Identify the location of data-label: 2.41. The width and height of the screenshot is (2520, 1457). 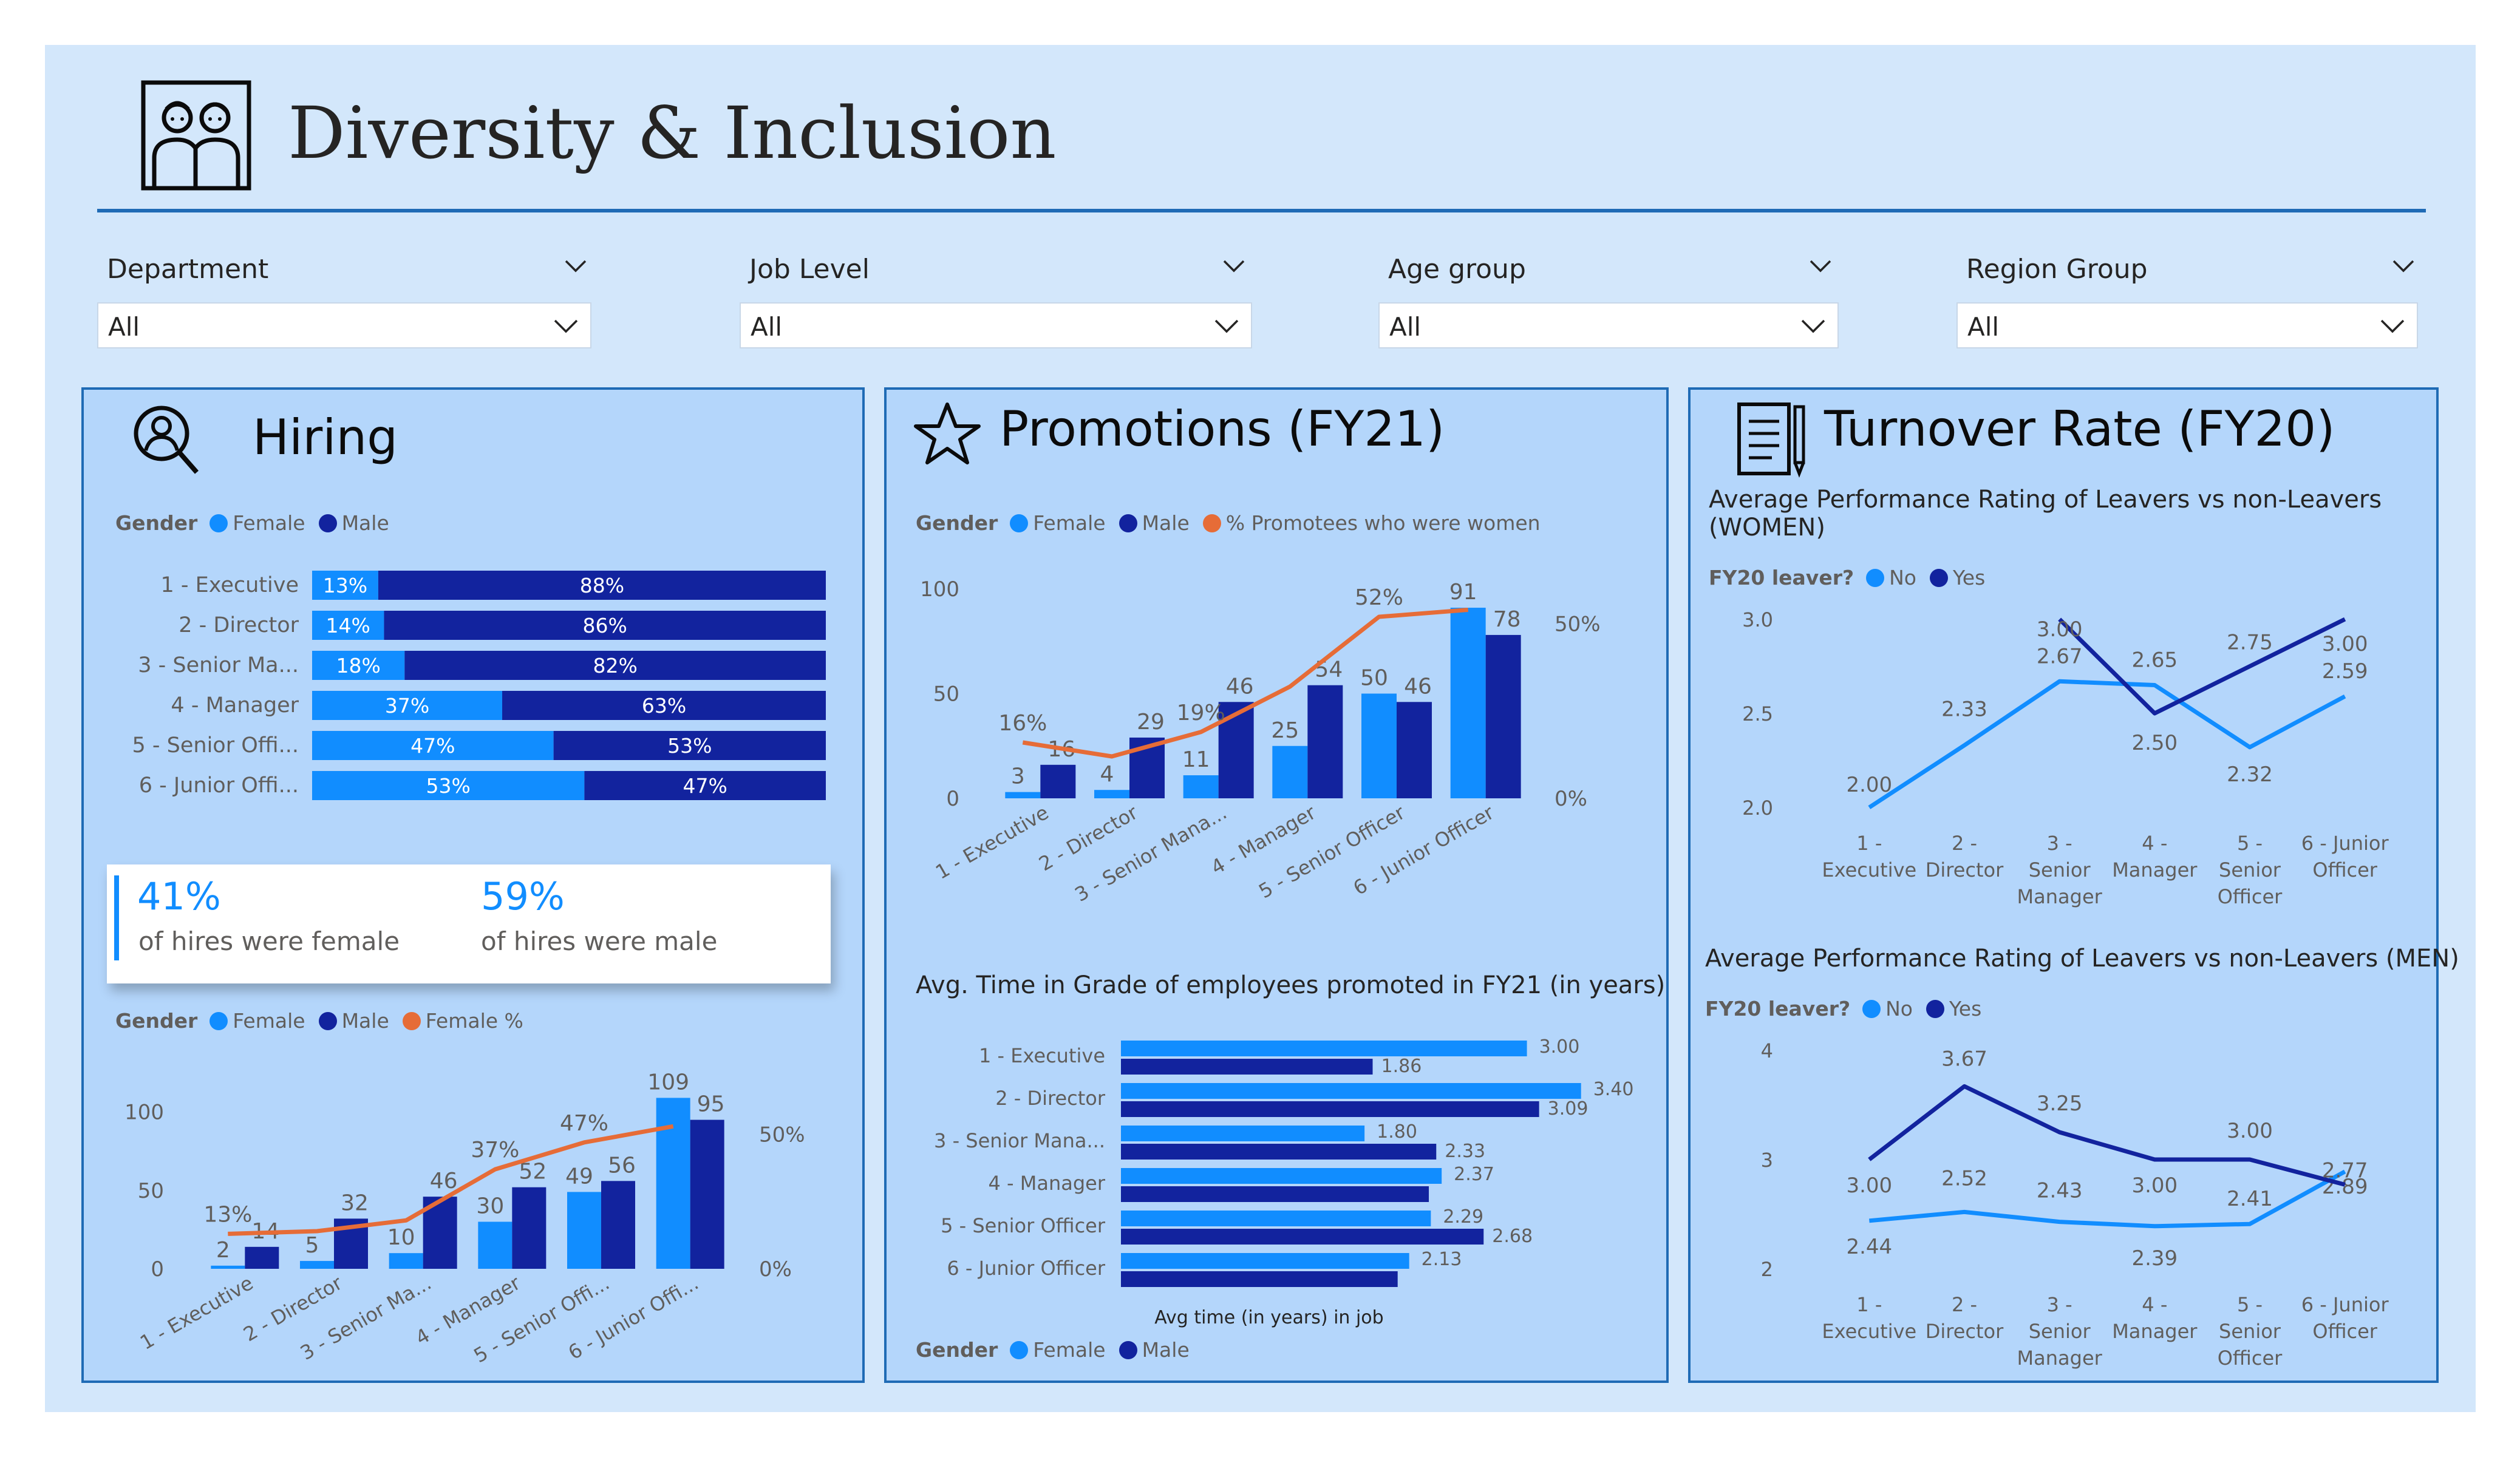
(2250, 1199).